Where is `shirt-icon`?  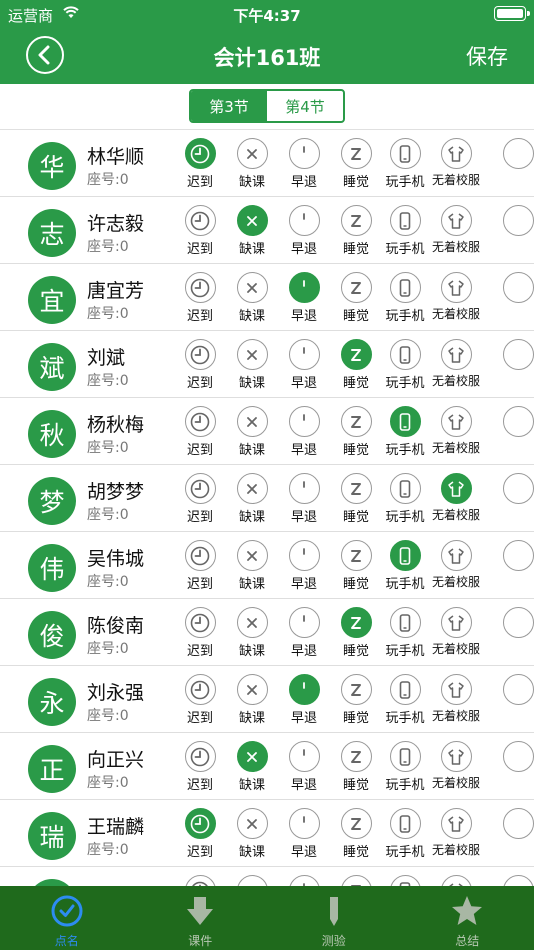
shirt-icon is located at coordinates (456, 622).